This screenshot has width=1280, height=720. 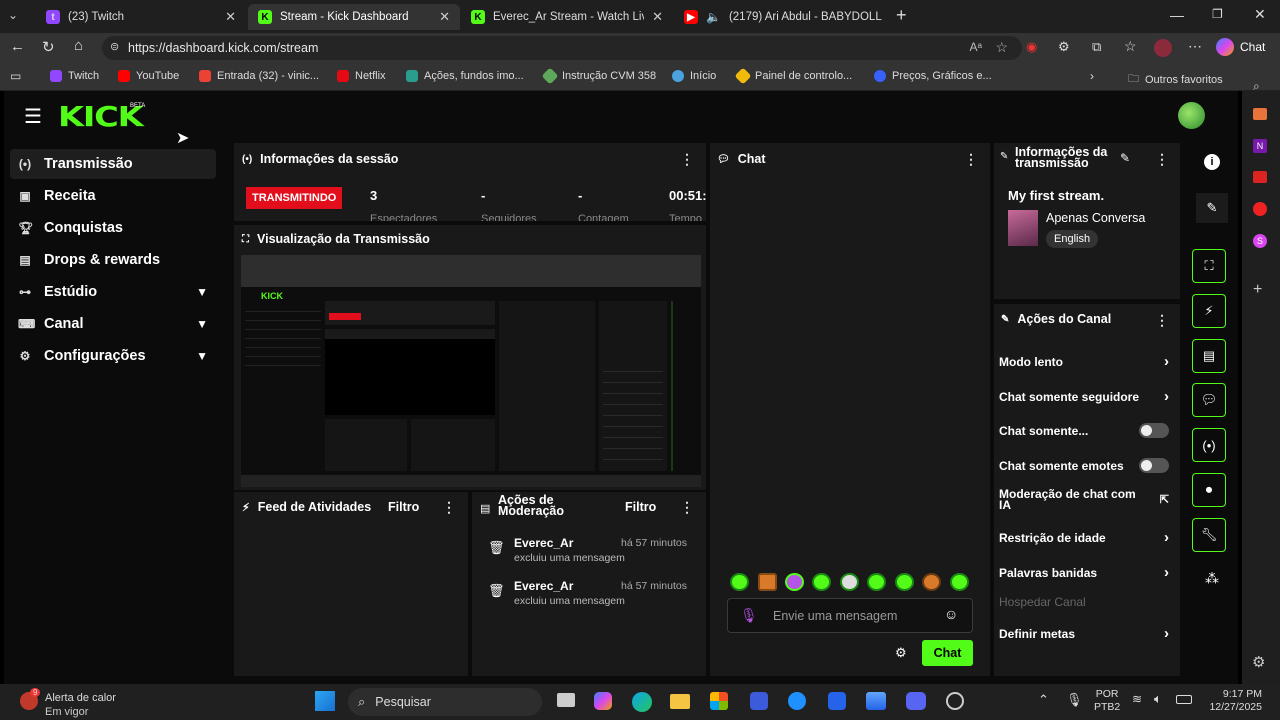 What do you see at coordinates (113, 196) in the screenshot?
I see `nav-receita: ▣ Receita` at bounding box center [113, 196].